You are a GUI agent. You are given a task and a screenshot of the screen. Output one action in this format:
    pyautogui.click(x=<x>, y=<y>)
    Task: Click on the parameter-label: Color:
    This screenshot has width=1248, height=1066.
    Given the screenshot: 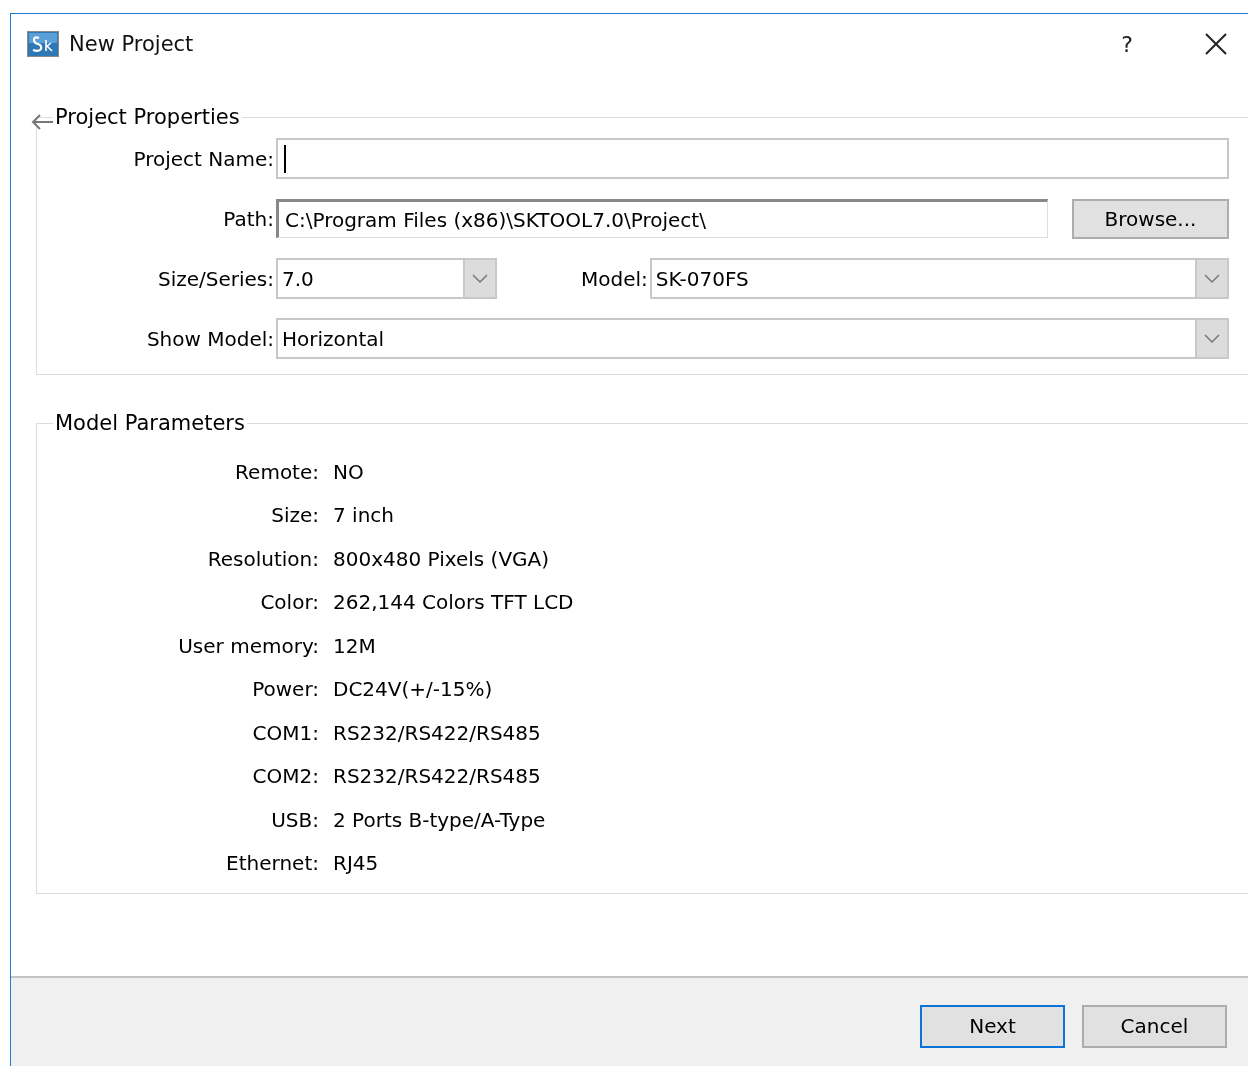 What is the action you would take?
    pyautogui.click(x=289, y=602)
    